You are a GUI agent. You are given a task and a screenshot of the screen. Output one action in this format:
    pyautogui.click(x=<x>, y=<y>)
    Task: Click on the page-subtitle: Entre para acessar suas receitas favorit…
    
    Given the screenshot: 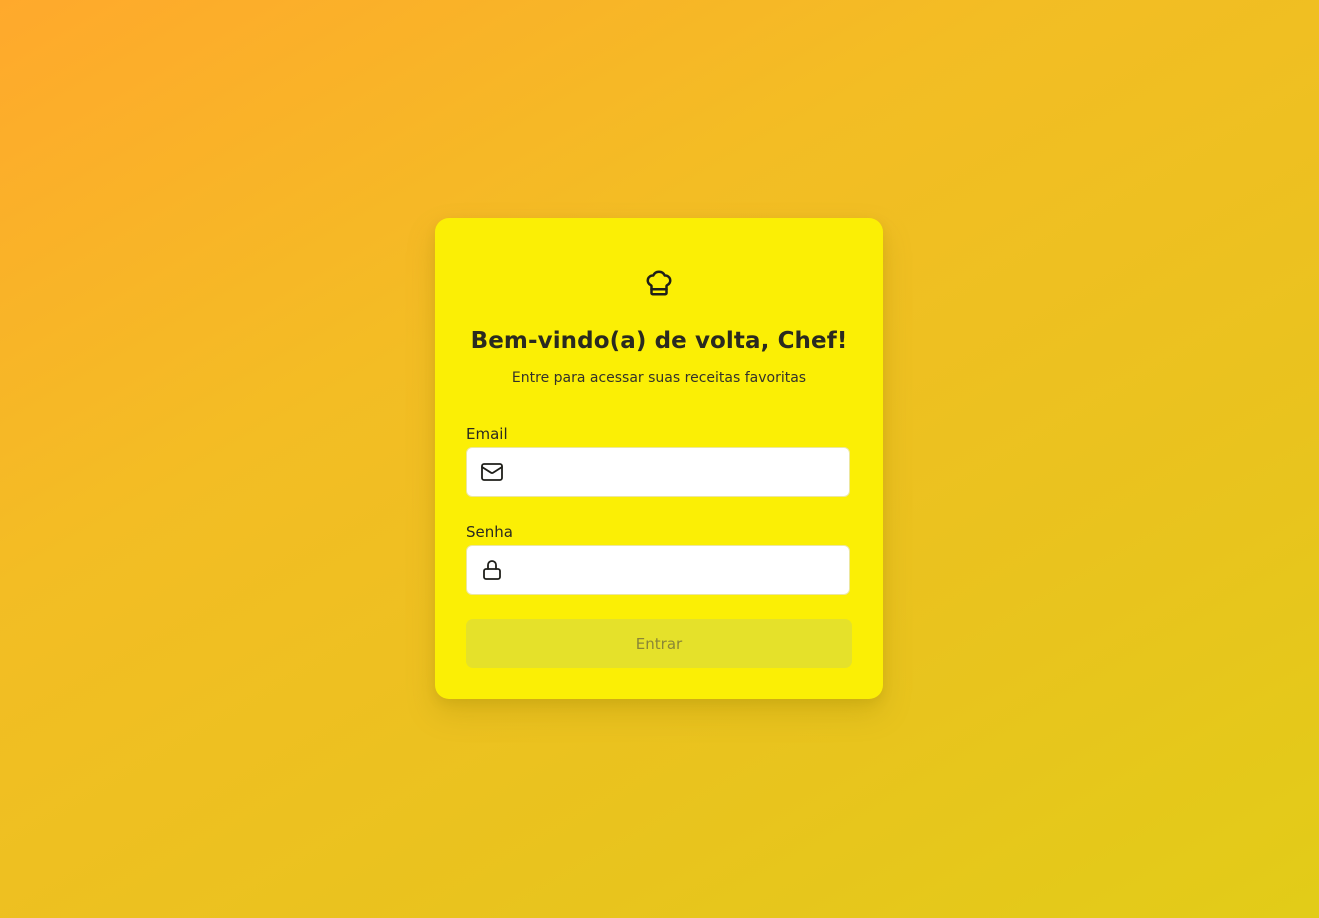 What is the action you would take?
    pyautogui.click(x=659, y=378)
    